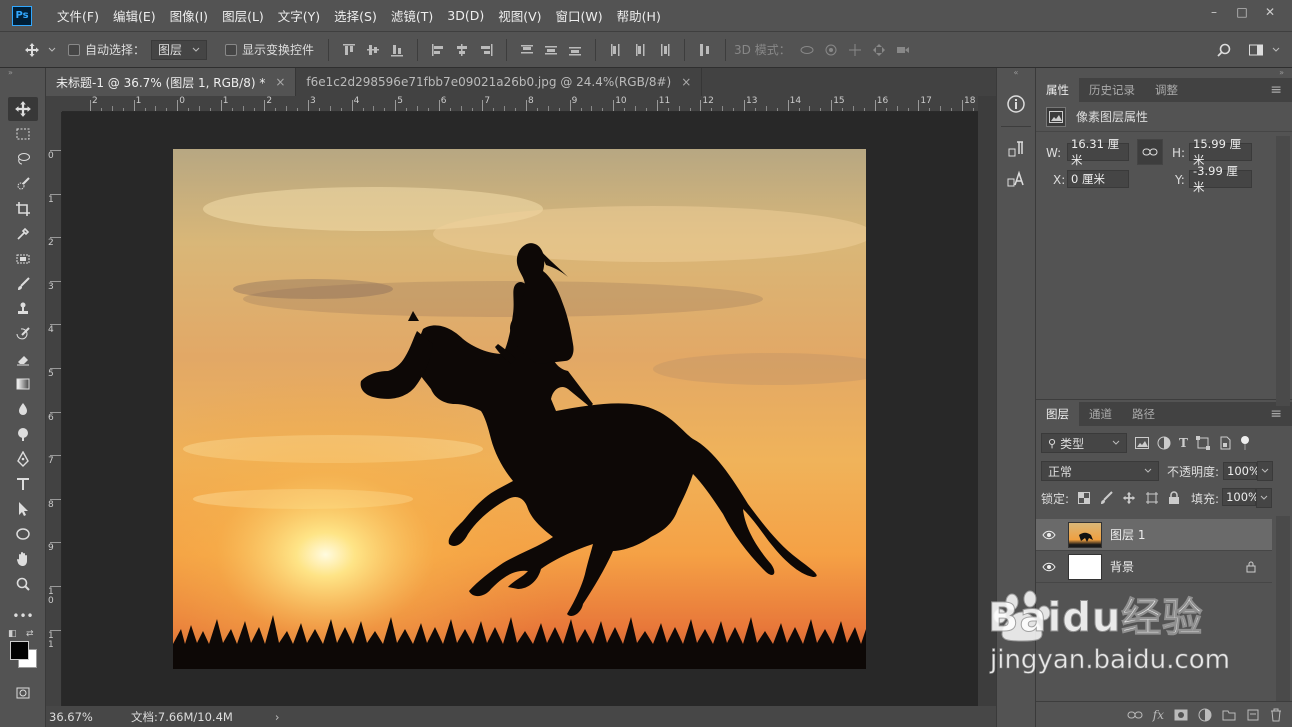  I want to click on tab-adjustments: 调整, so click(1166, 90).